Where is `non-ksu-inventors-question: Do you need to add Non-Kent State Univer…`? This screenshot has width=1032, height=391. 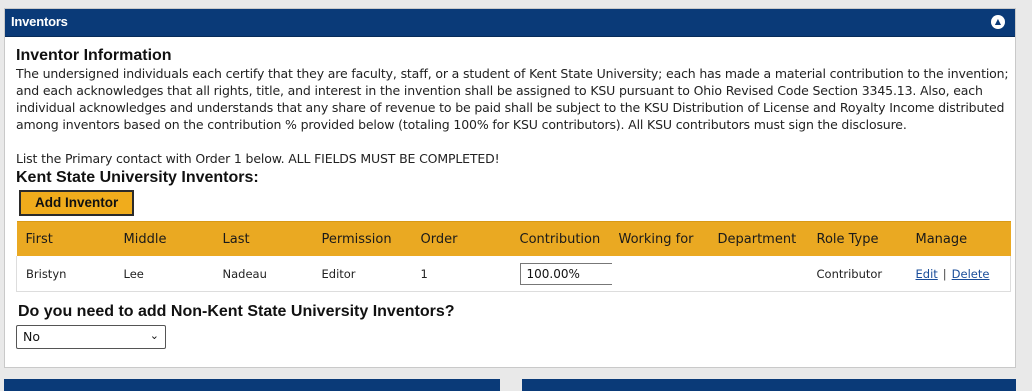
non-ksu-inventors-question: Do you need to add Non-Kent State Univer… is located at coordinates (236, 311).